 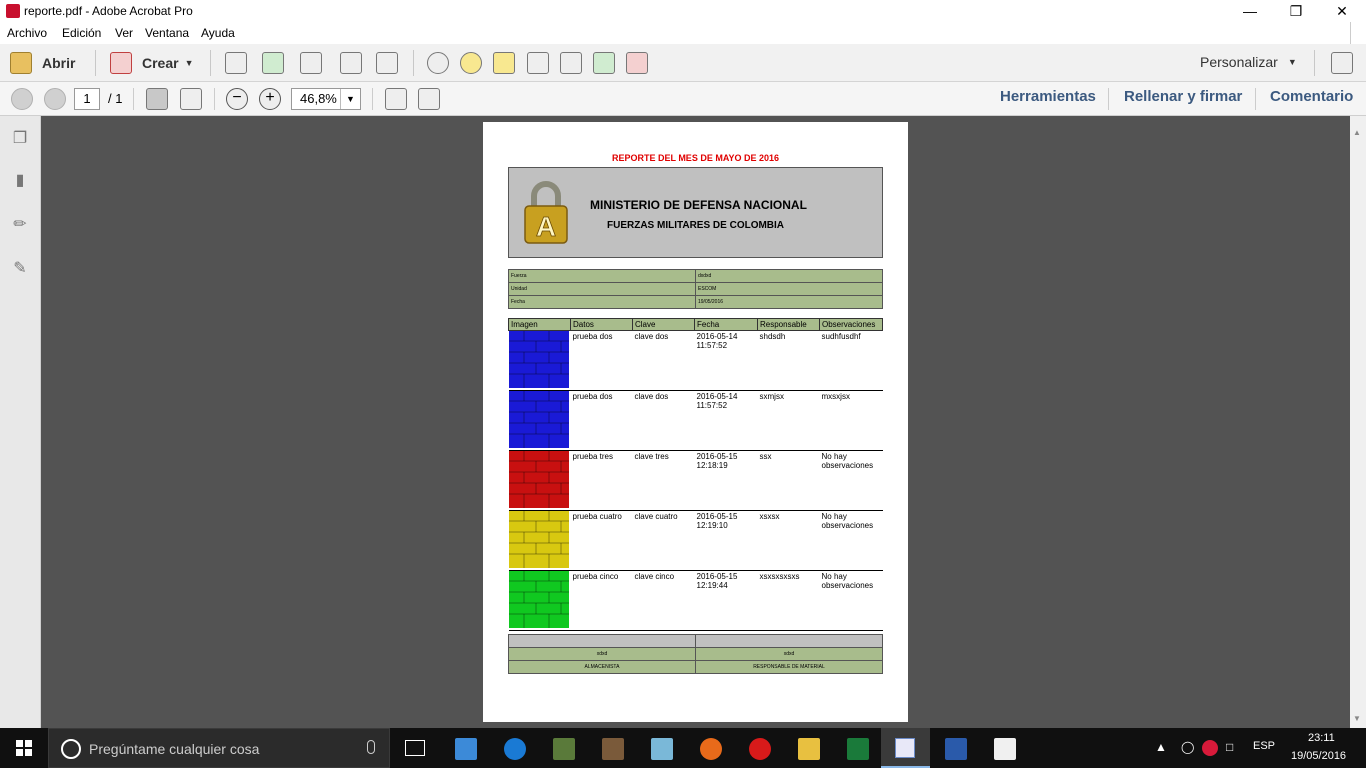 I want to click on customize-label: Personalizar, so click(x=1239, y=62).